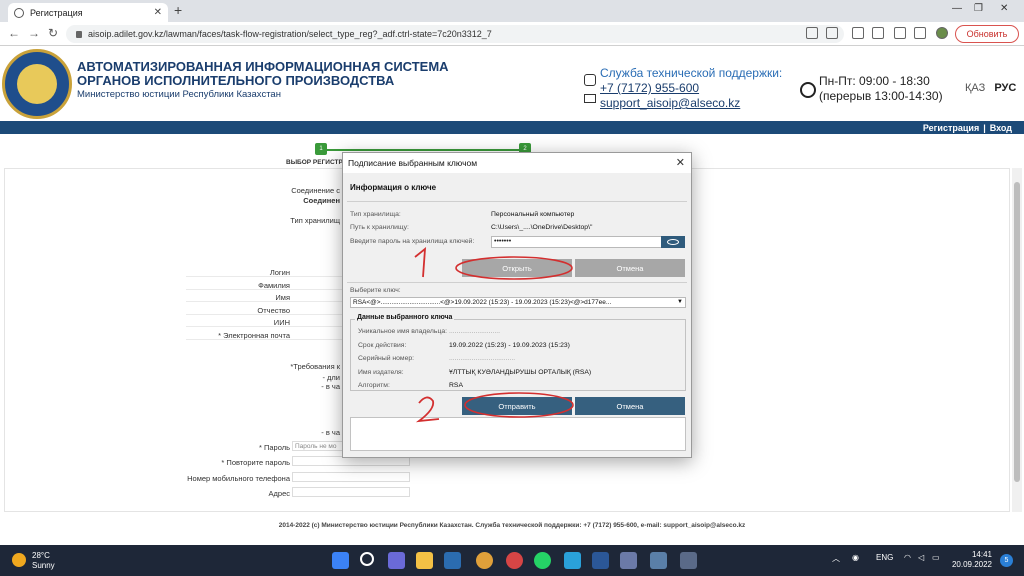  Describe the element at coordinates (281, 322) in the screenshot. I see `label-iin: ИИН` at that location.